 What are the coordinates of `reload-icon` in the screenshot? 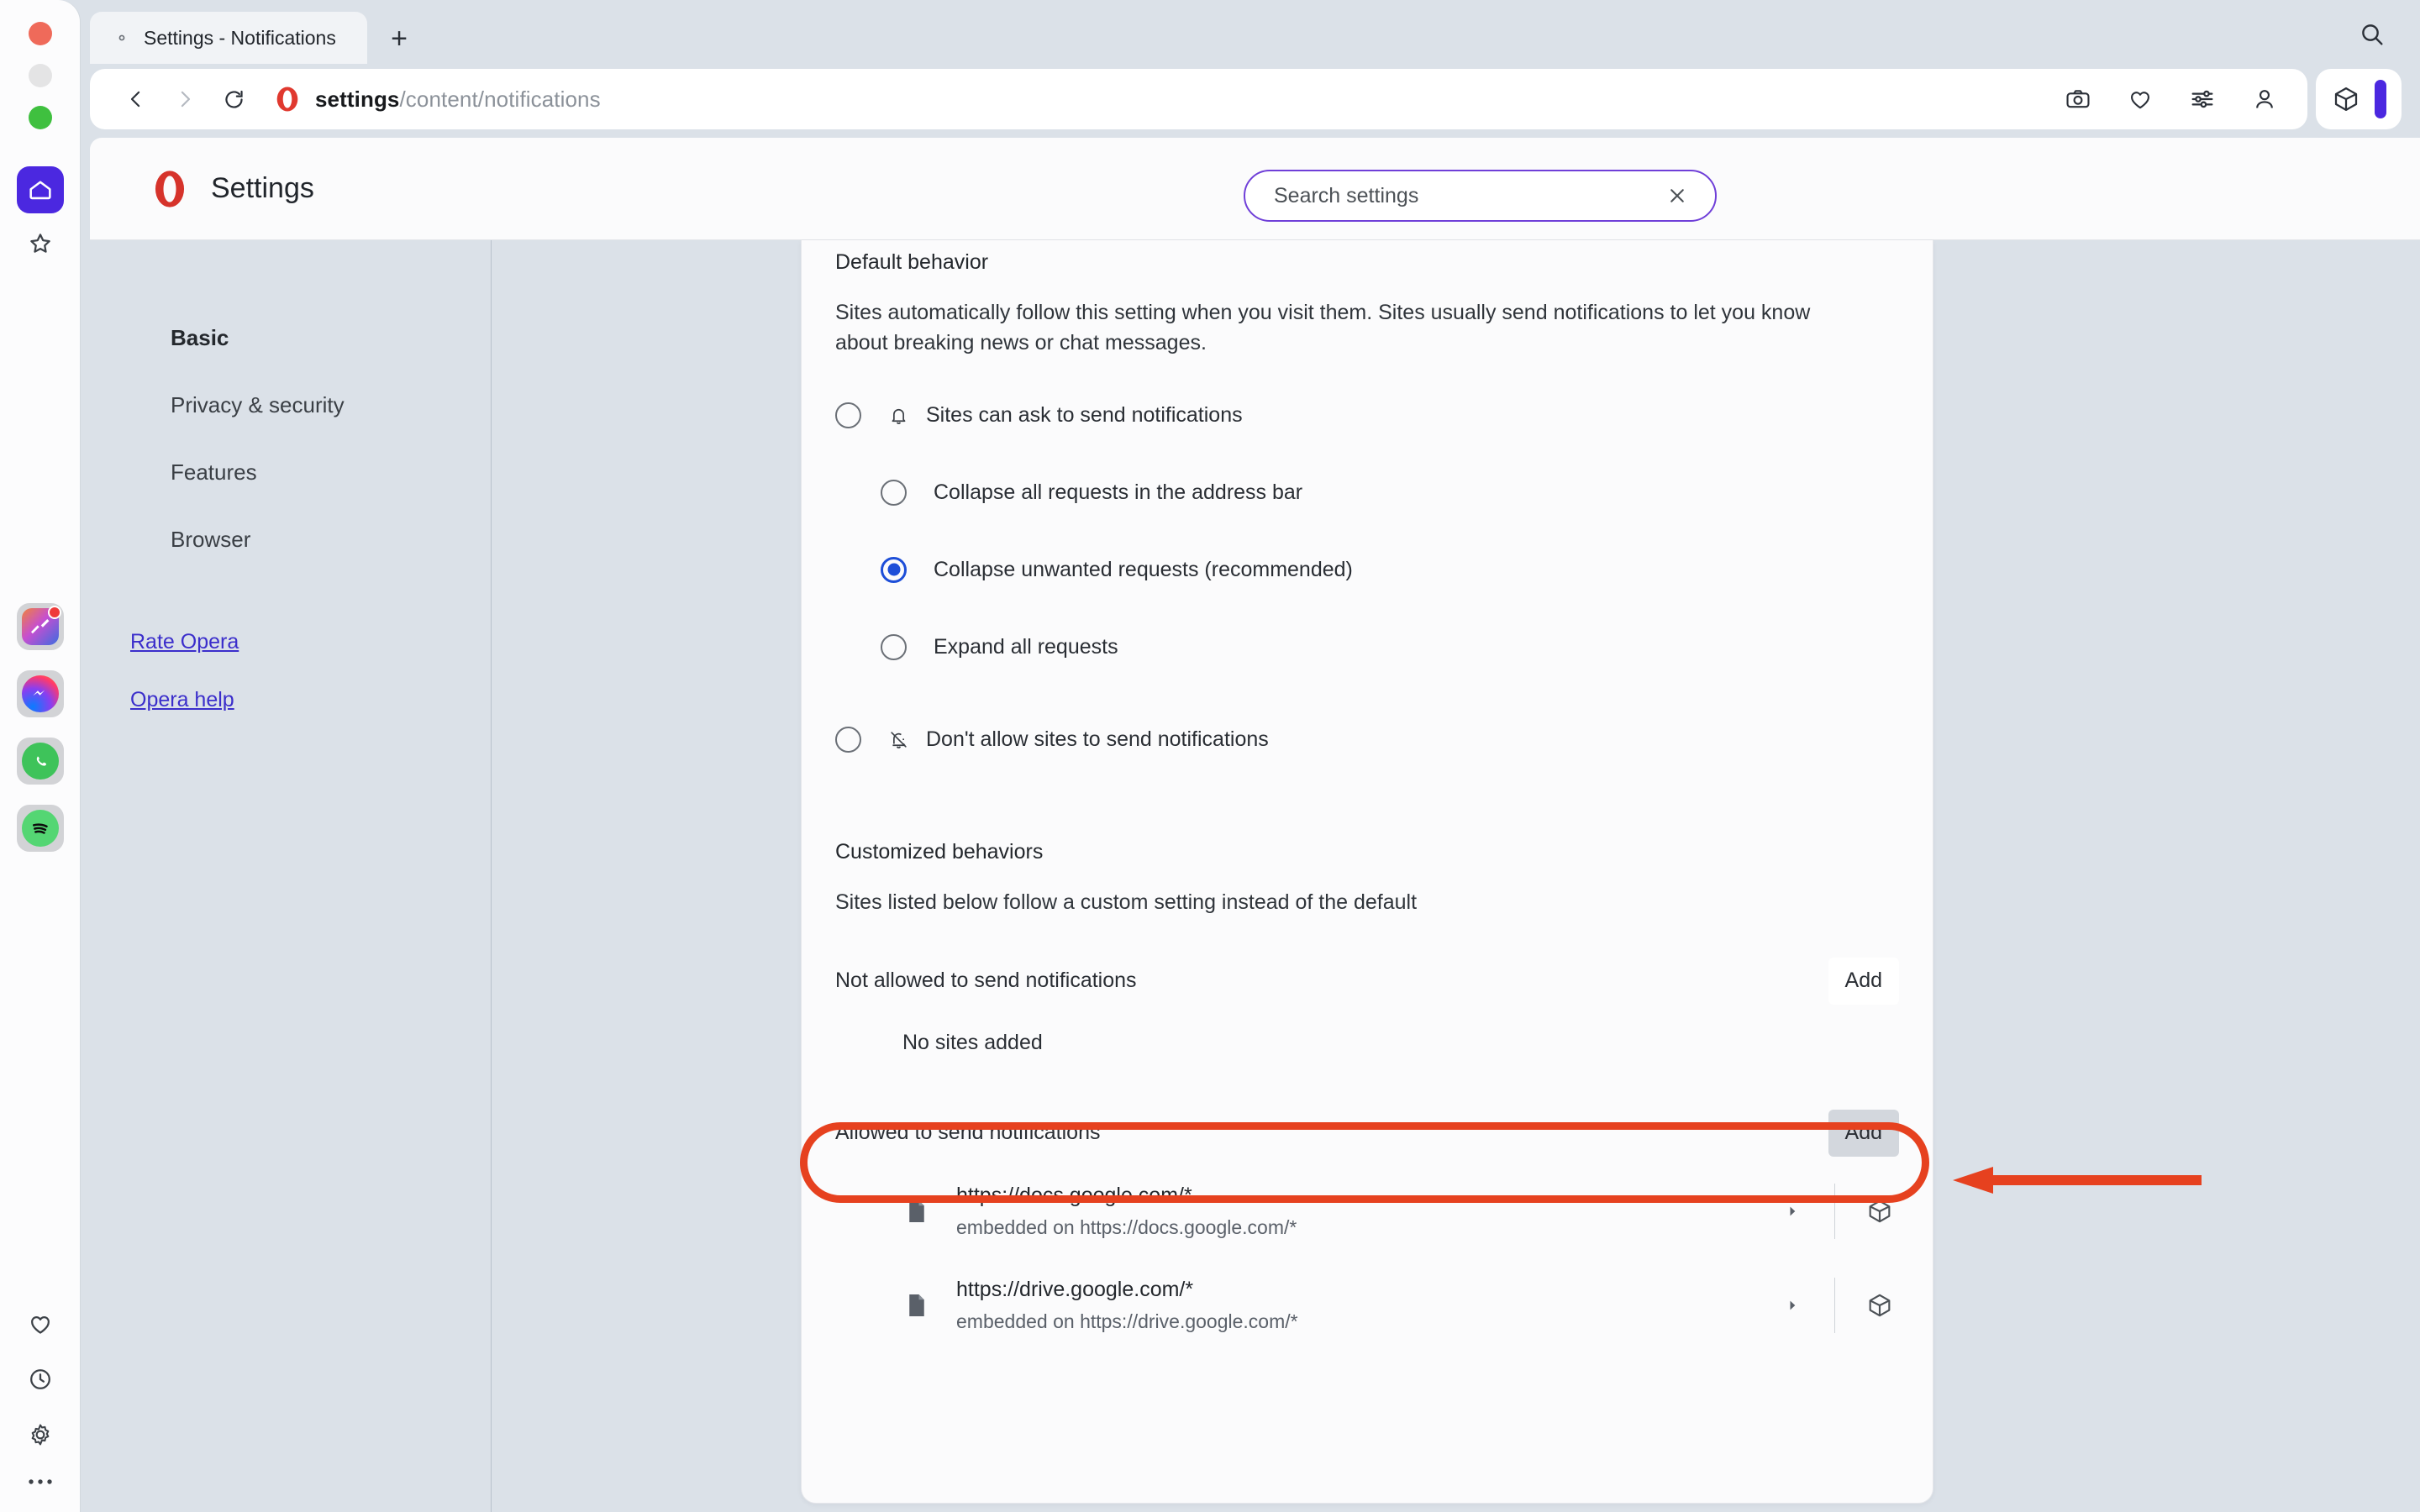 It's located at (233, 99).